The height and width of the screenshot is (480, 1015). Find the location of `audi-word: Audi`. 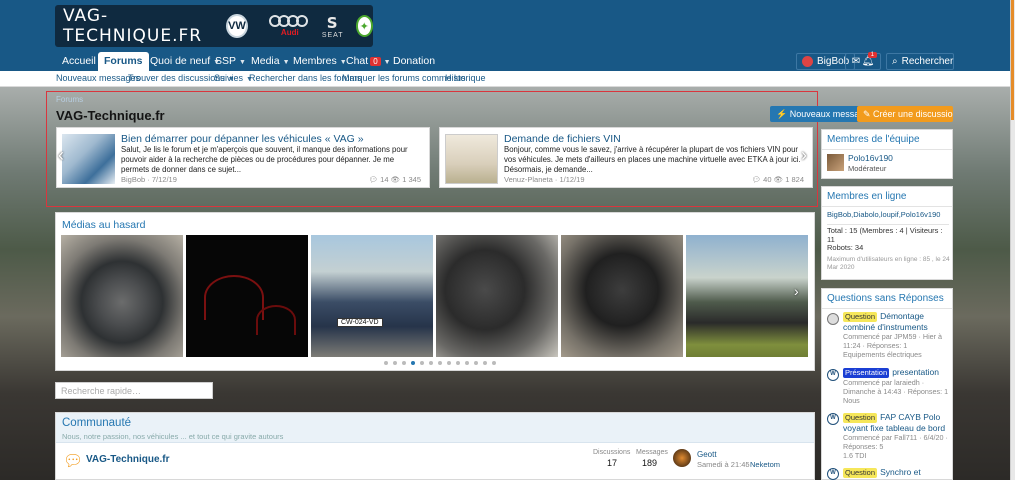

audi-word: Audi is located at coordinates (289, 32).